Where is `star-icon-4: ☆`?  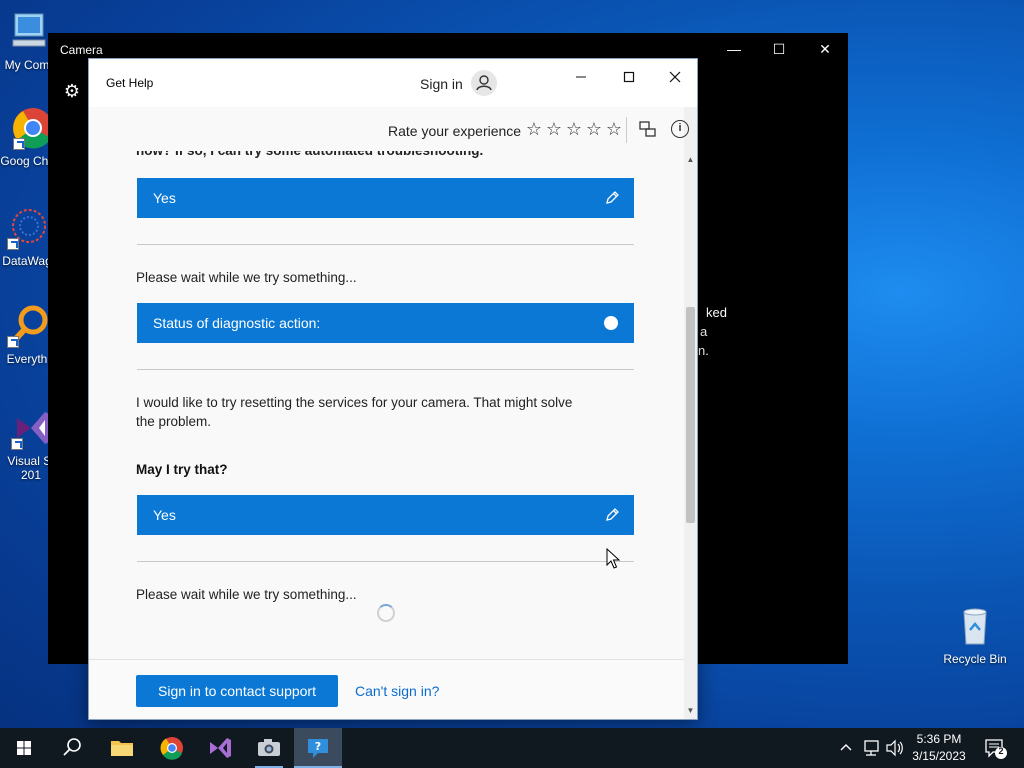 star-icon-4: ☆ is located at coordinates (594, 129).